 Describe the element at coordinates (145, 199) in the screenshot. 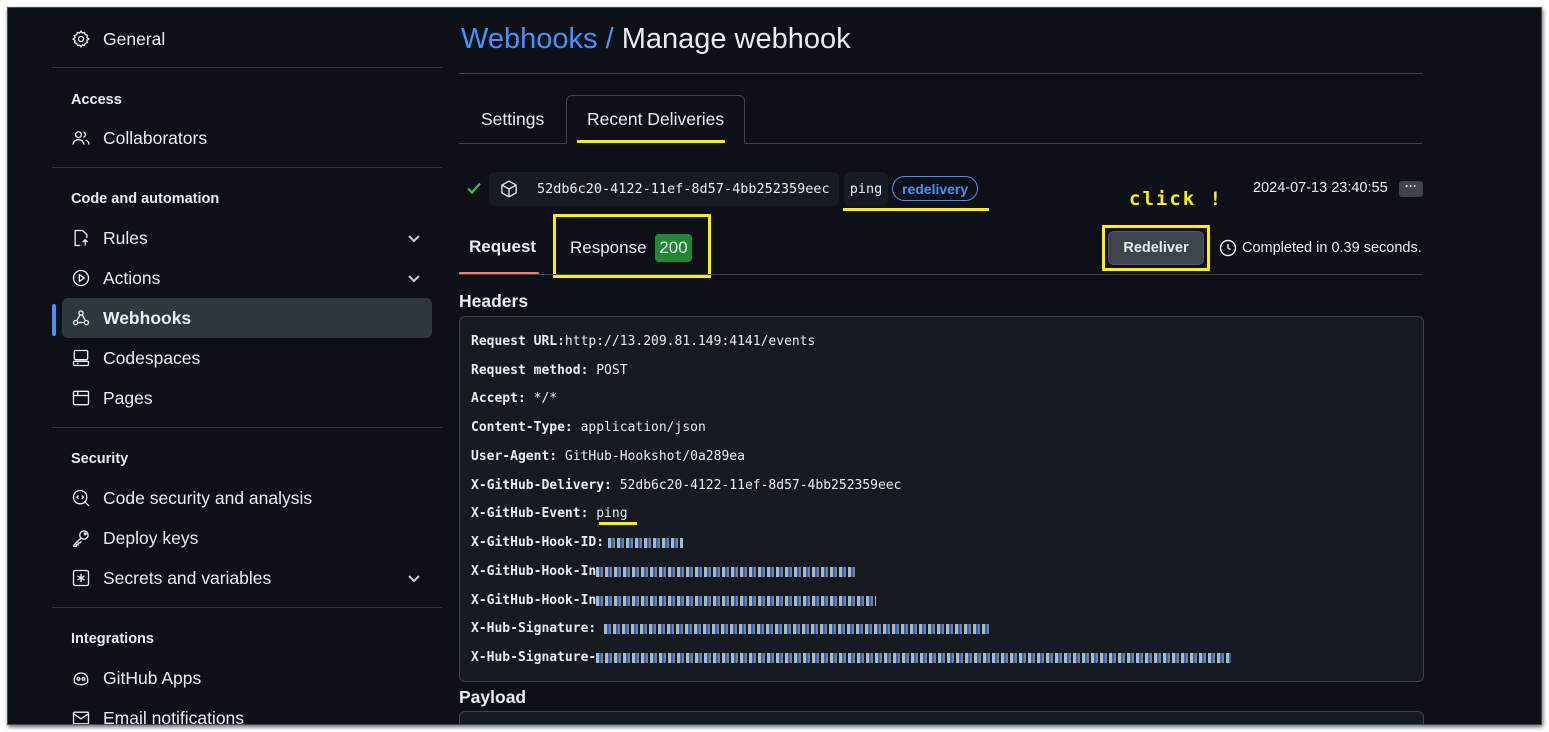

I see `sidebar-section-code-automation: Code and automation` at that location.